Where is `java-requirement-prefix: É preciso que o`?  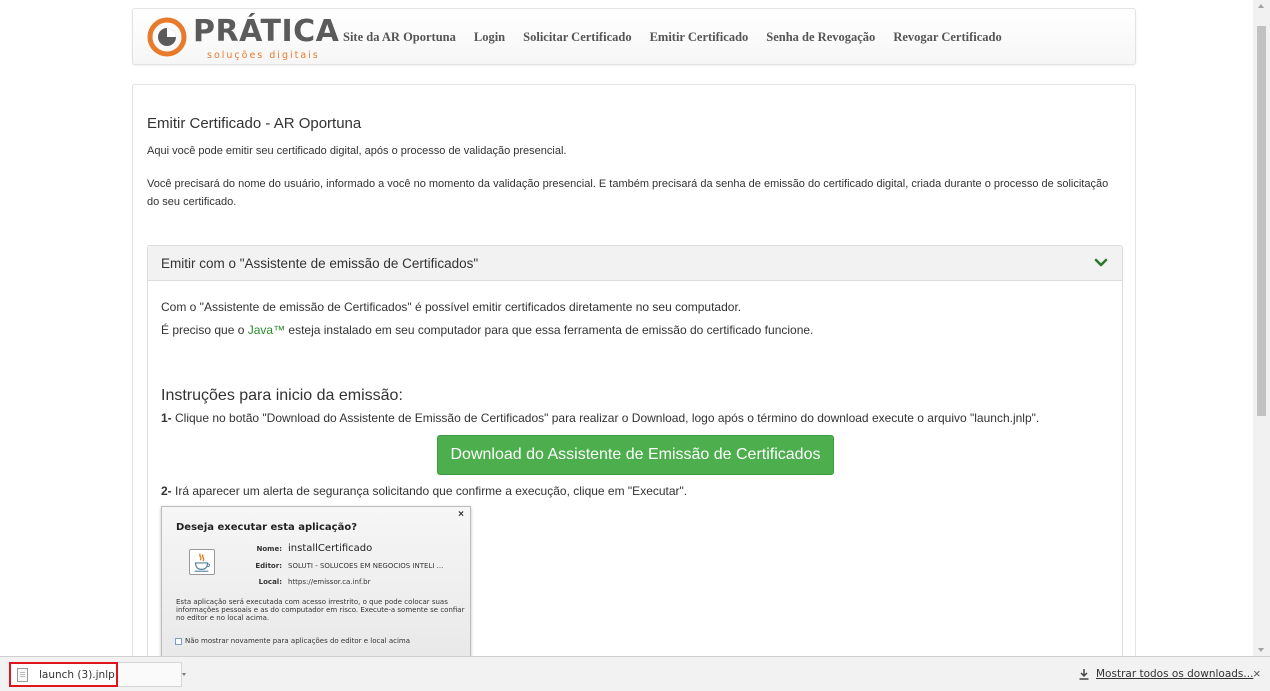 java-requirement-prefix: É preciso que o is located at coordinates (204, 330).